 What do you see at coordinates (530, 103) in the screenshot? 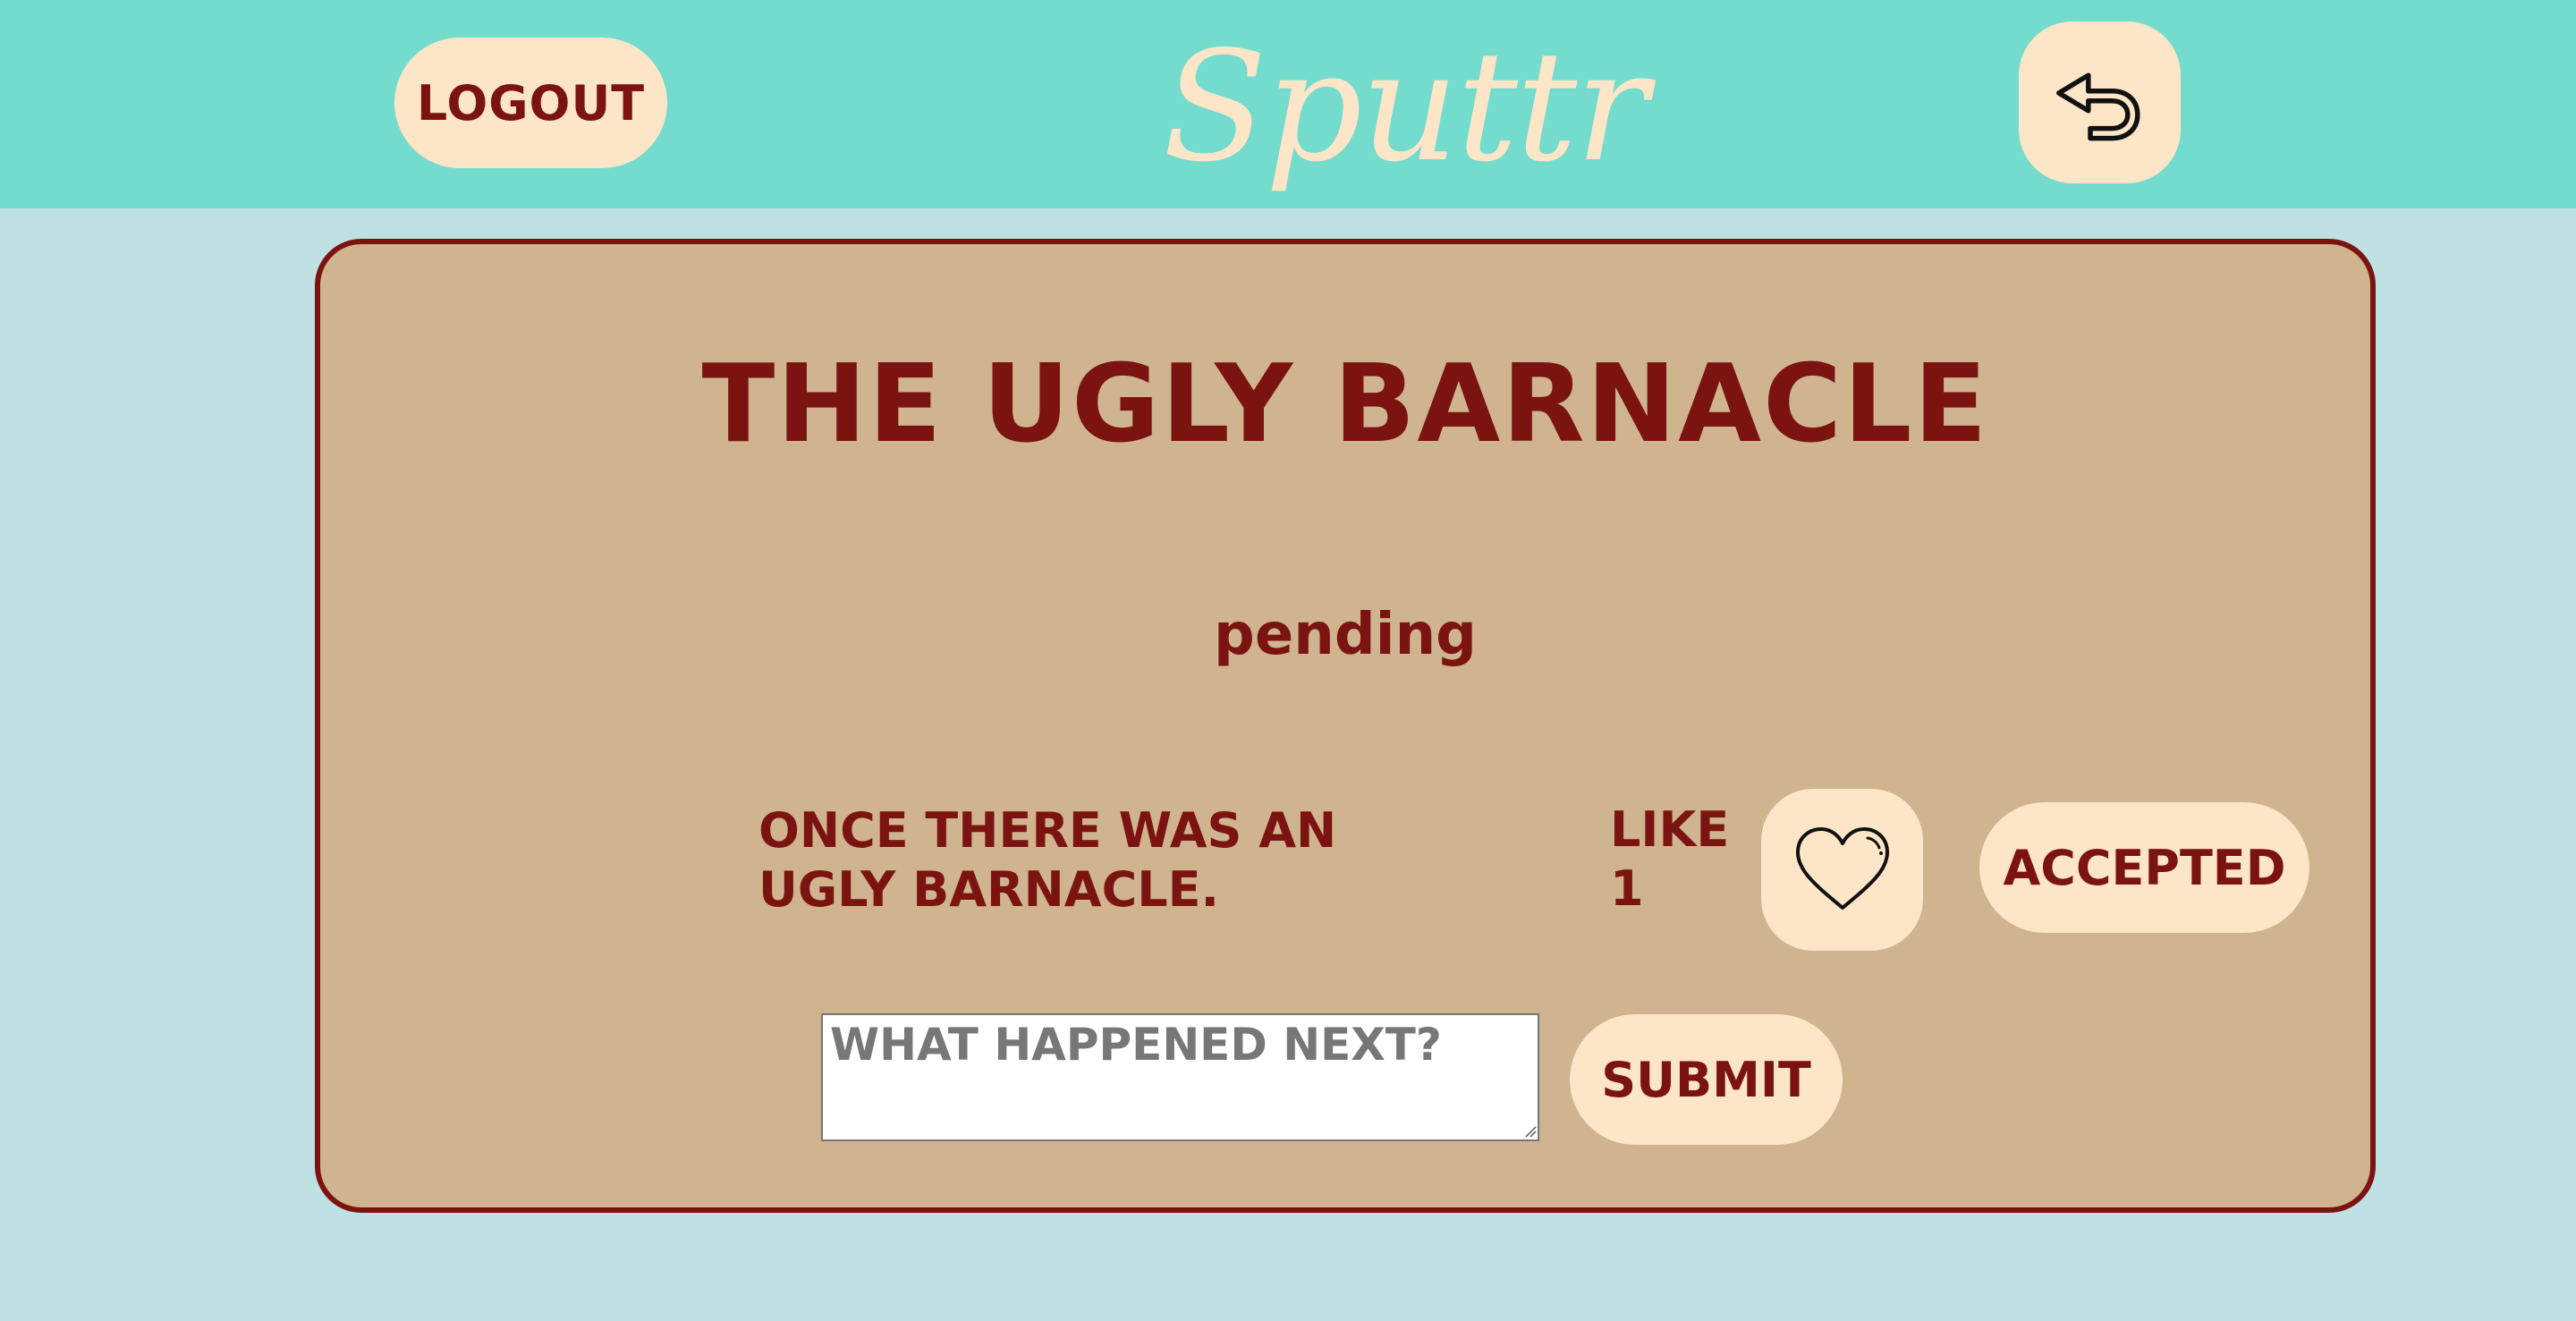
I see `logout-button: LOGOUT` at bounding box center [530, 103].